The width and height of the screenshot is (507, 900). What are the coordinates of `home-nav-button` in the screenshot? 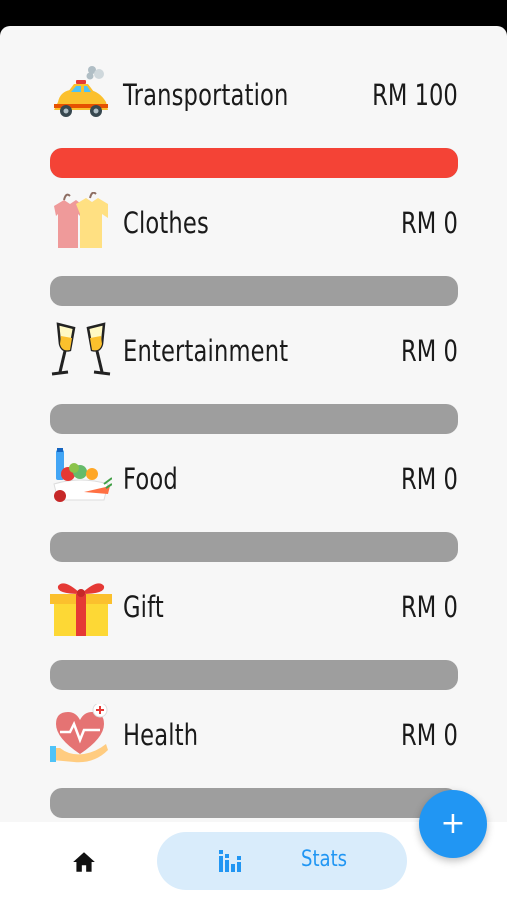 It's located at (84, 862).